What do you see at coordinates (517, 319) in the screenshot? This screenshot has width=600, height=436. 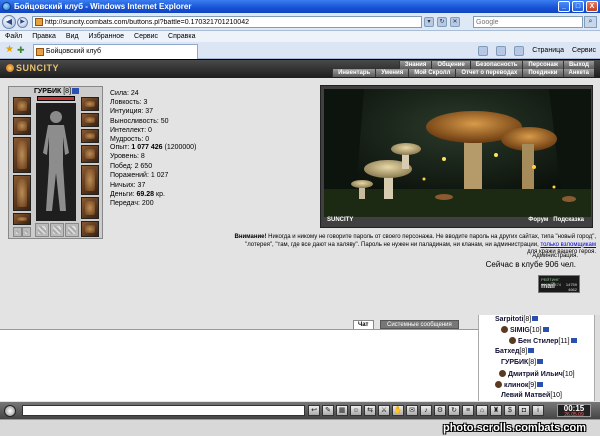 I see `user-row: Sarpitoti[8]` at bounding box center [517, 319].